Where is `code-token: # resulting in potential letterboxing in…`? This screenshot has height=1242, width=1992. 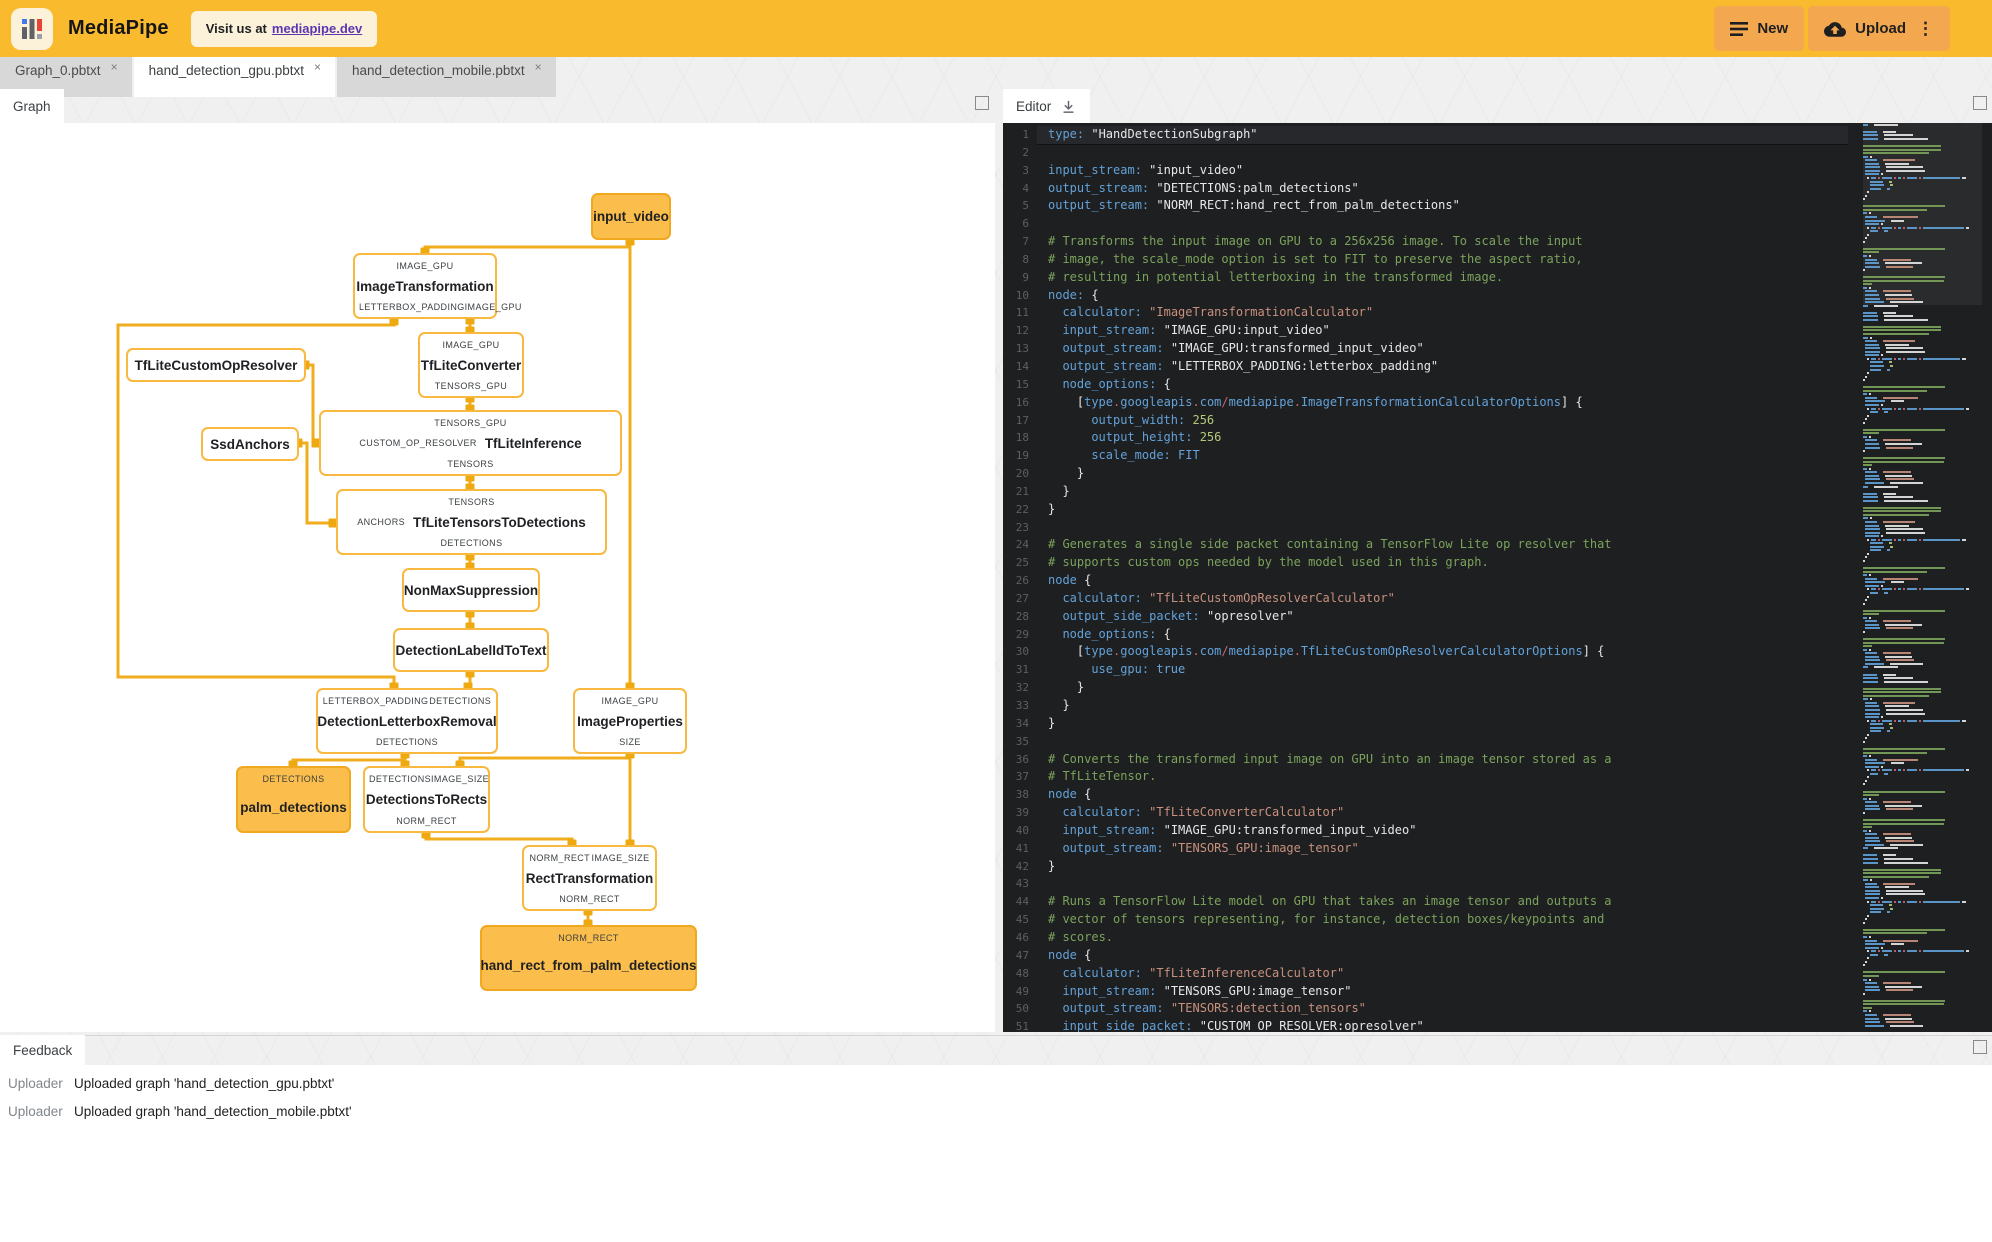
code-token: # resulting in potential letterboxing in… is located at coordinates (1276, 276).